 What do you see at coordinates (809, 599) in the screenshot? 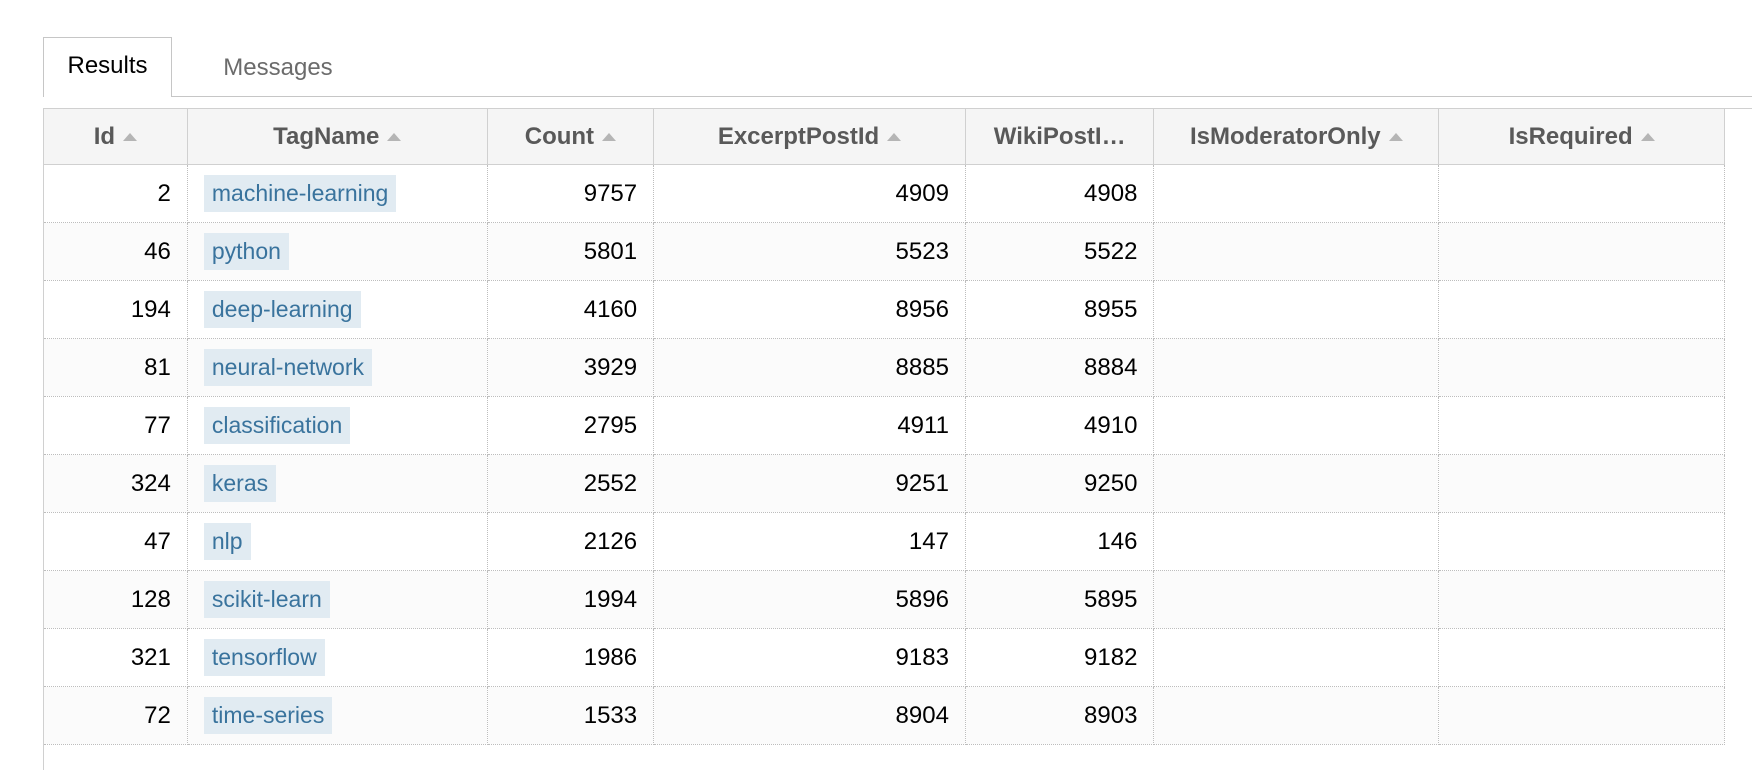
I see `cell-excerptpostid: 5896` at bounding box center [809, 599].